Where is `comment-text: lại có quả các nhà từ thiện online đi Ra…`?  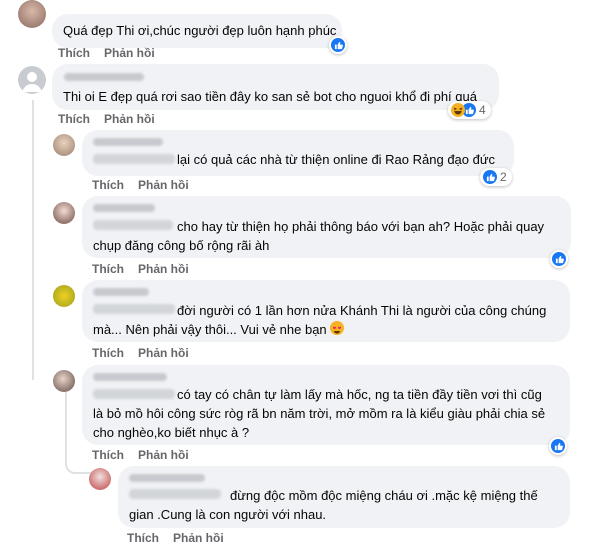
comment-text: lại có quả các nhà từ thiện online đi Ra… is located at coordinates (336, 159).